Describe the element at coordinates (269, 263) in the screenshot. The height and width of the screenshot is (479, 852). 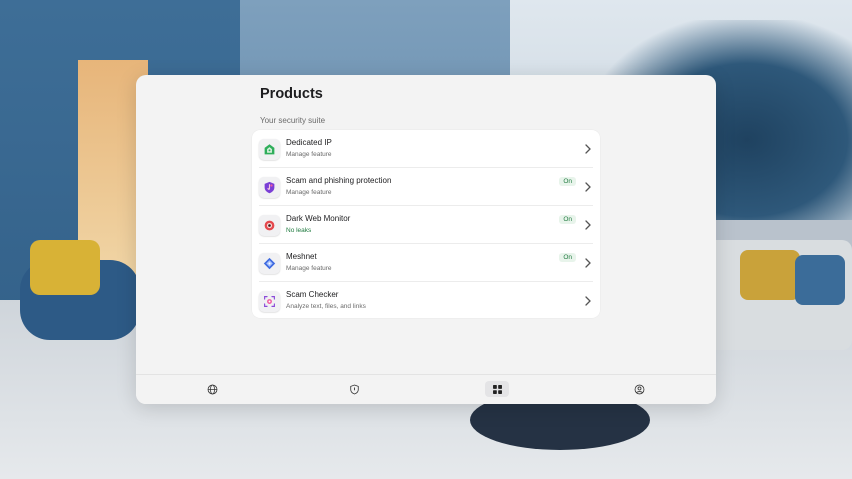
I see `mesh-diamond-icon` at that location.